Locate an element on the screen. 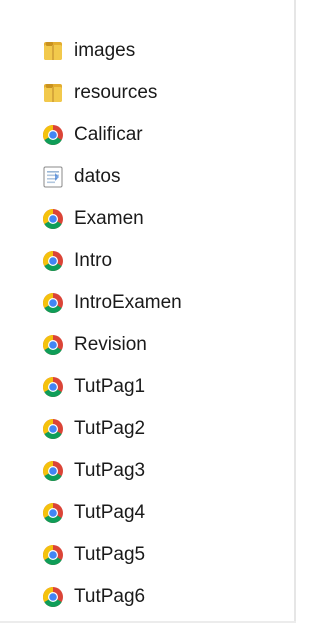  pane-right-border is located at coordinates (295, 311).